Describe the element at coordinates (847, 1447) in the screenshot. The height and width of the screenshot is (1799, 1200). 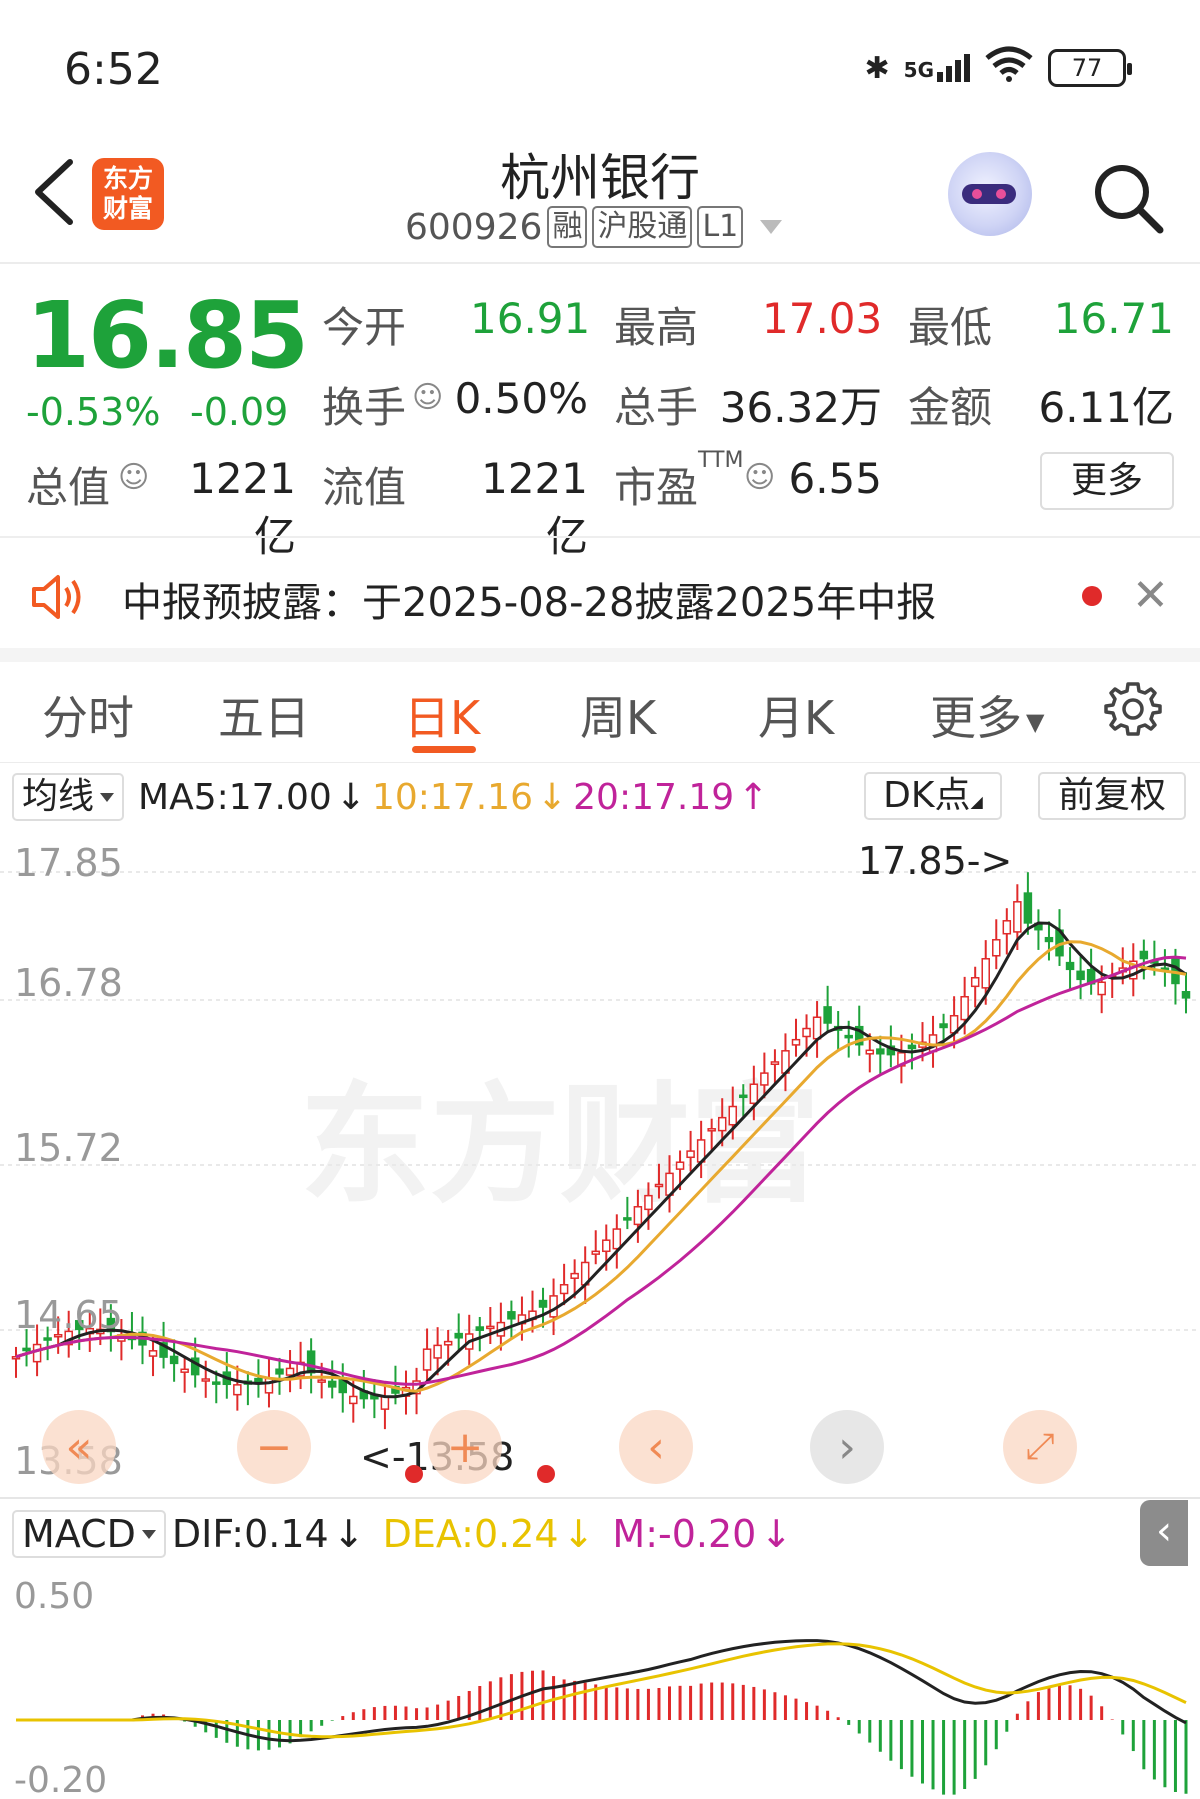
I see `scroll-right-button: ›` at that location.